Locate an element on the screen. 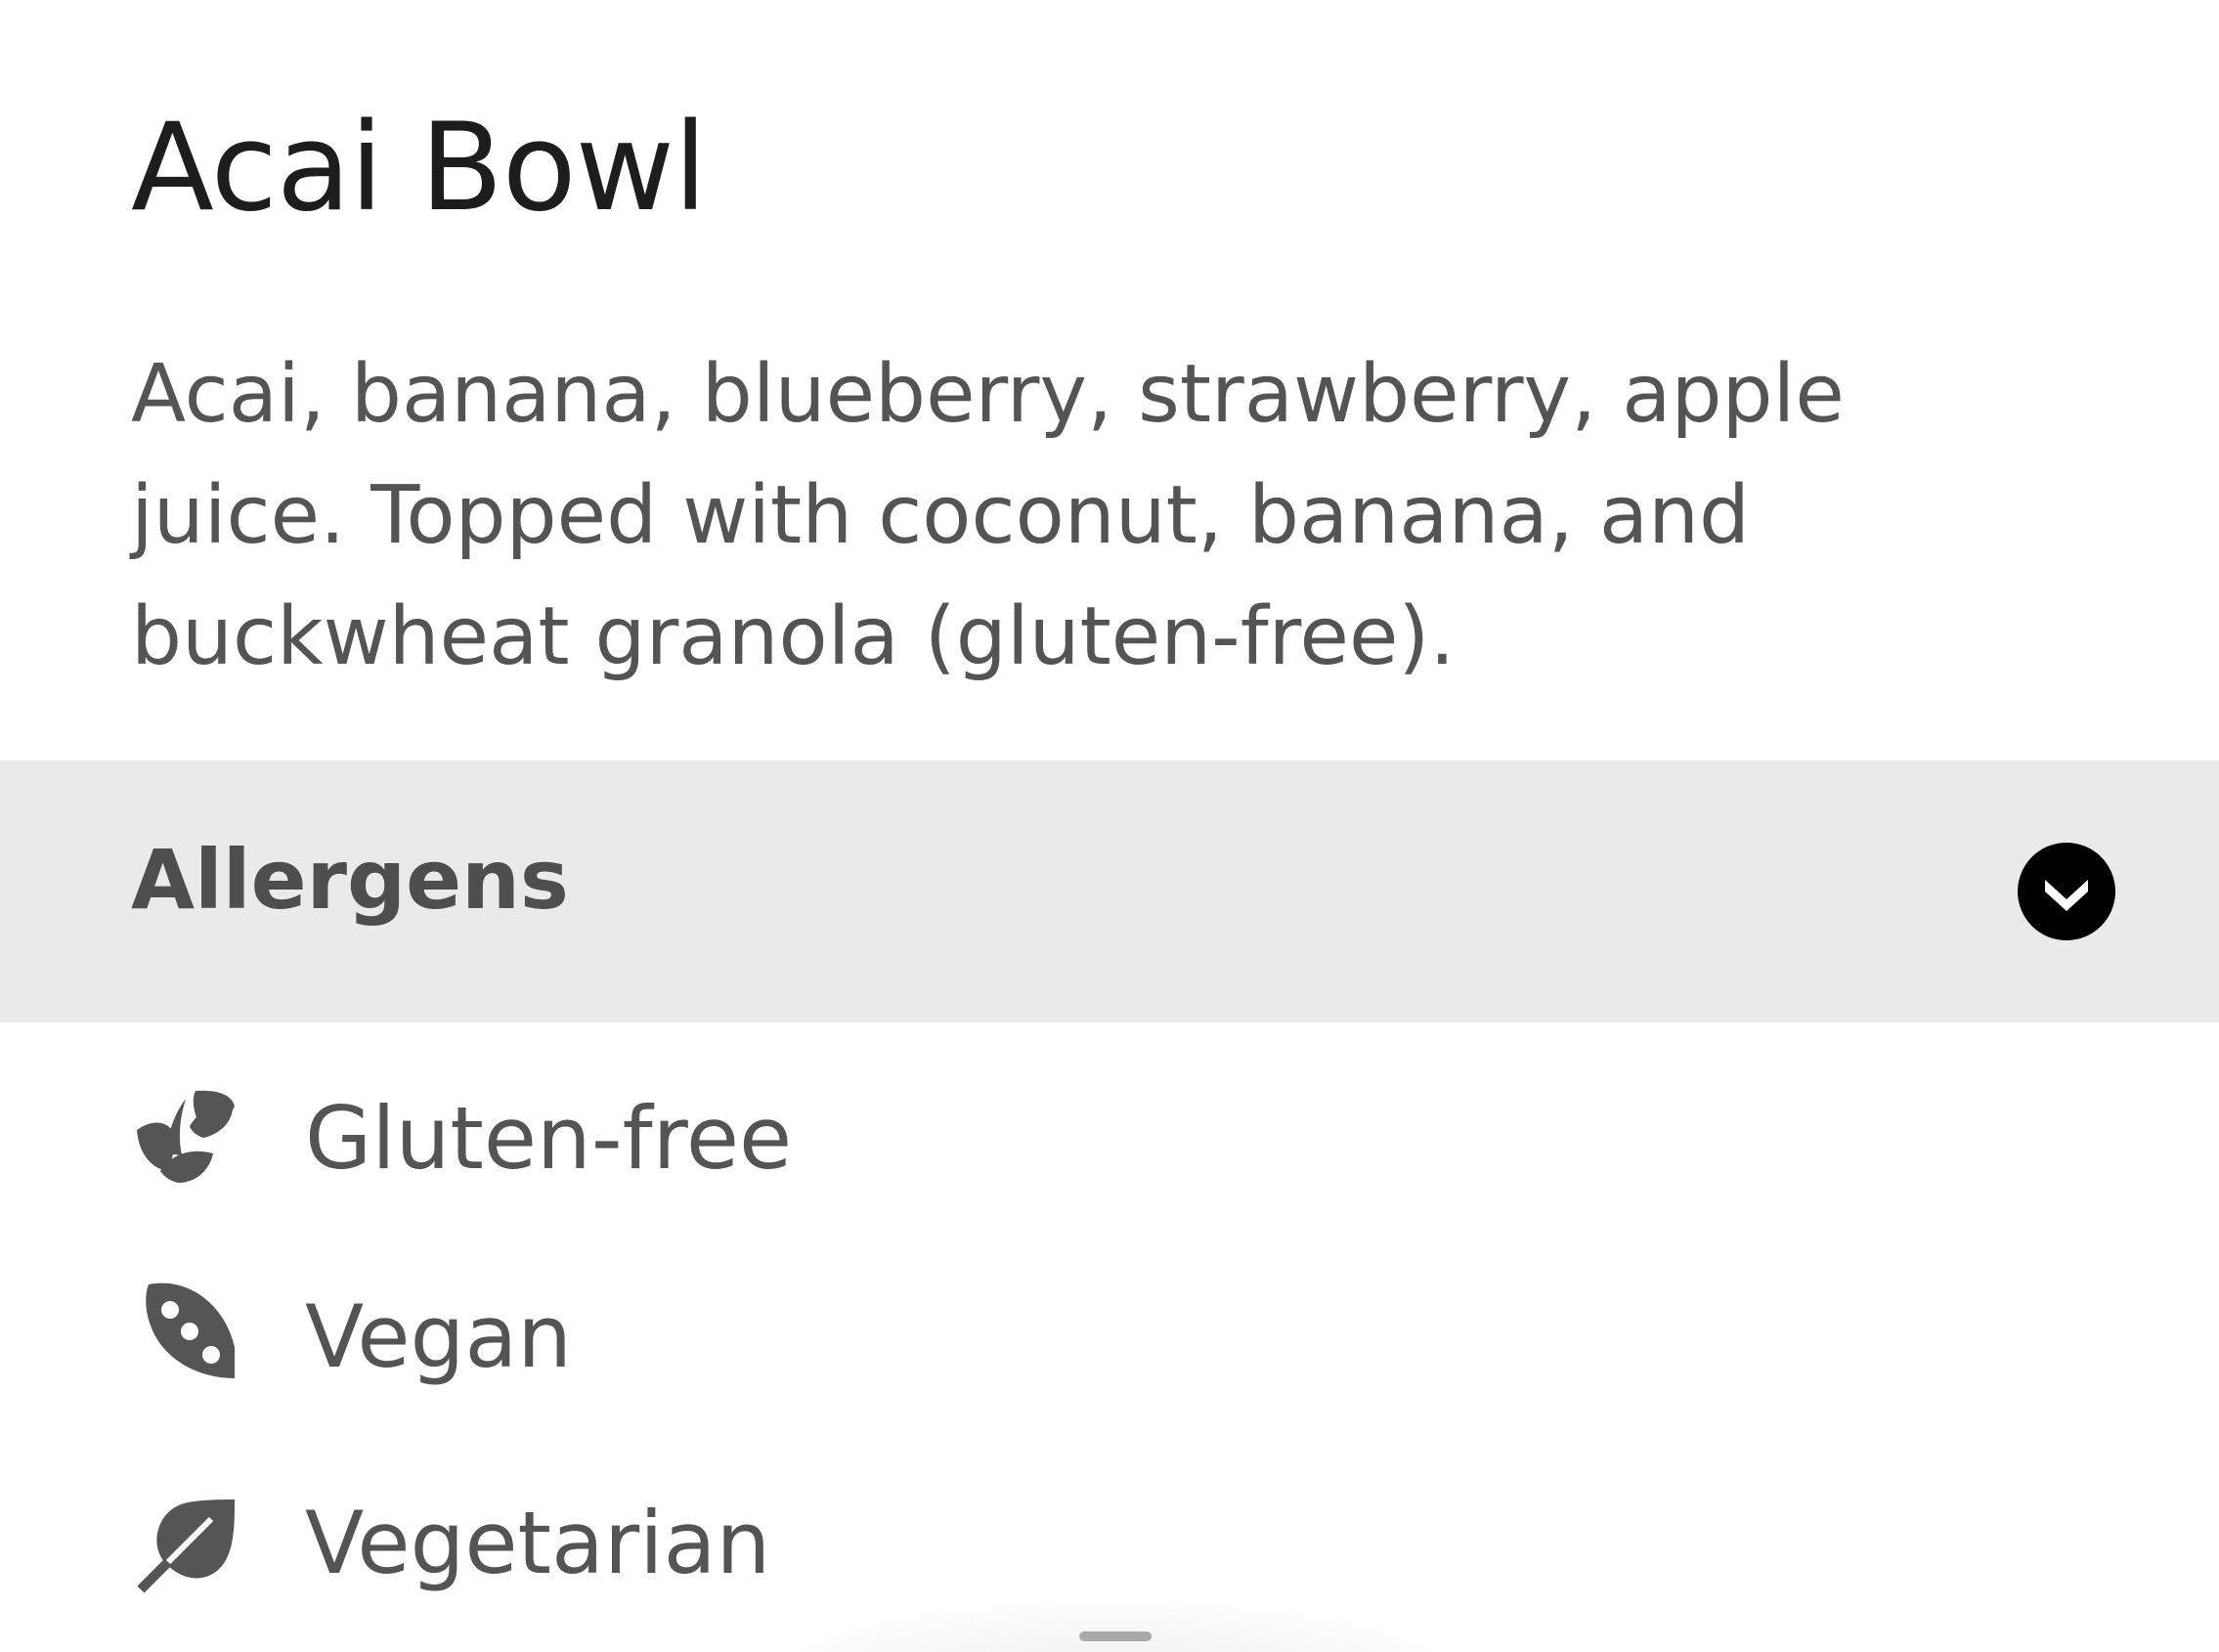 Image resolution: width=2219 pixels, height=1652 pixels. wheat-icon is located at coordinates (186, 1136).